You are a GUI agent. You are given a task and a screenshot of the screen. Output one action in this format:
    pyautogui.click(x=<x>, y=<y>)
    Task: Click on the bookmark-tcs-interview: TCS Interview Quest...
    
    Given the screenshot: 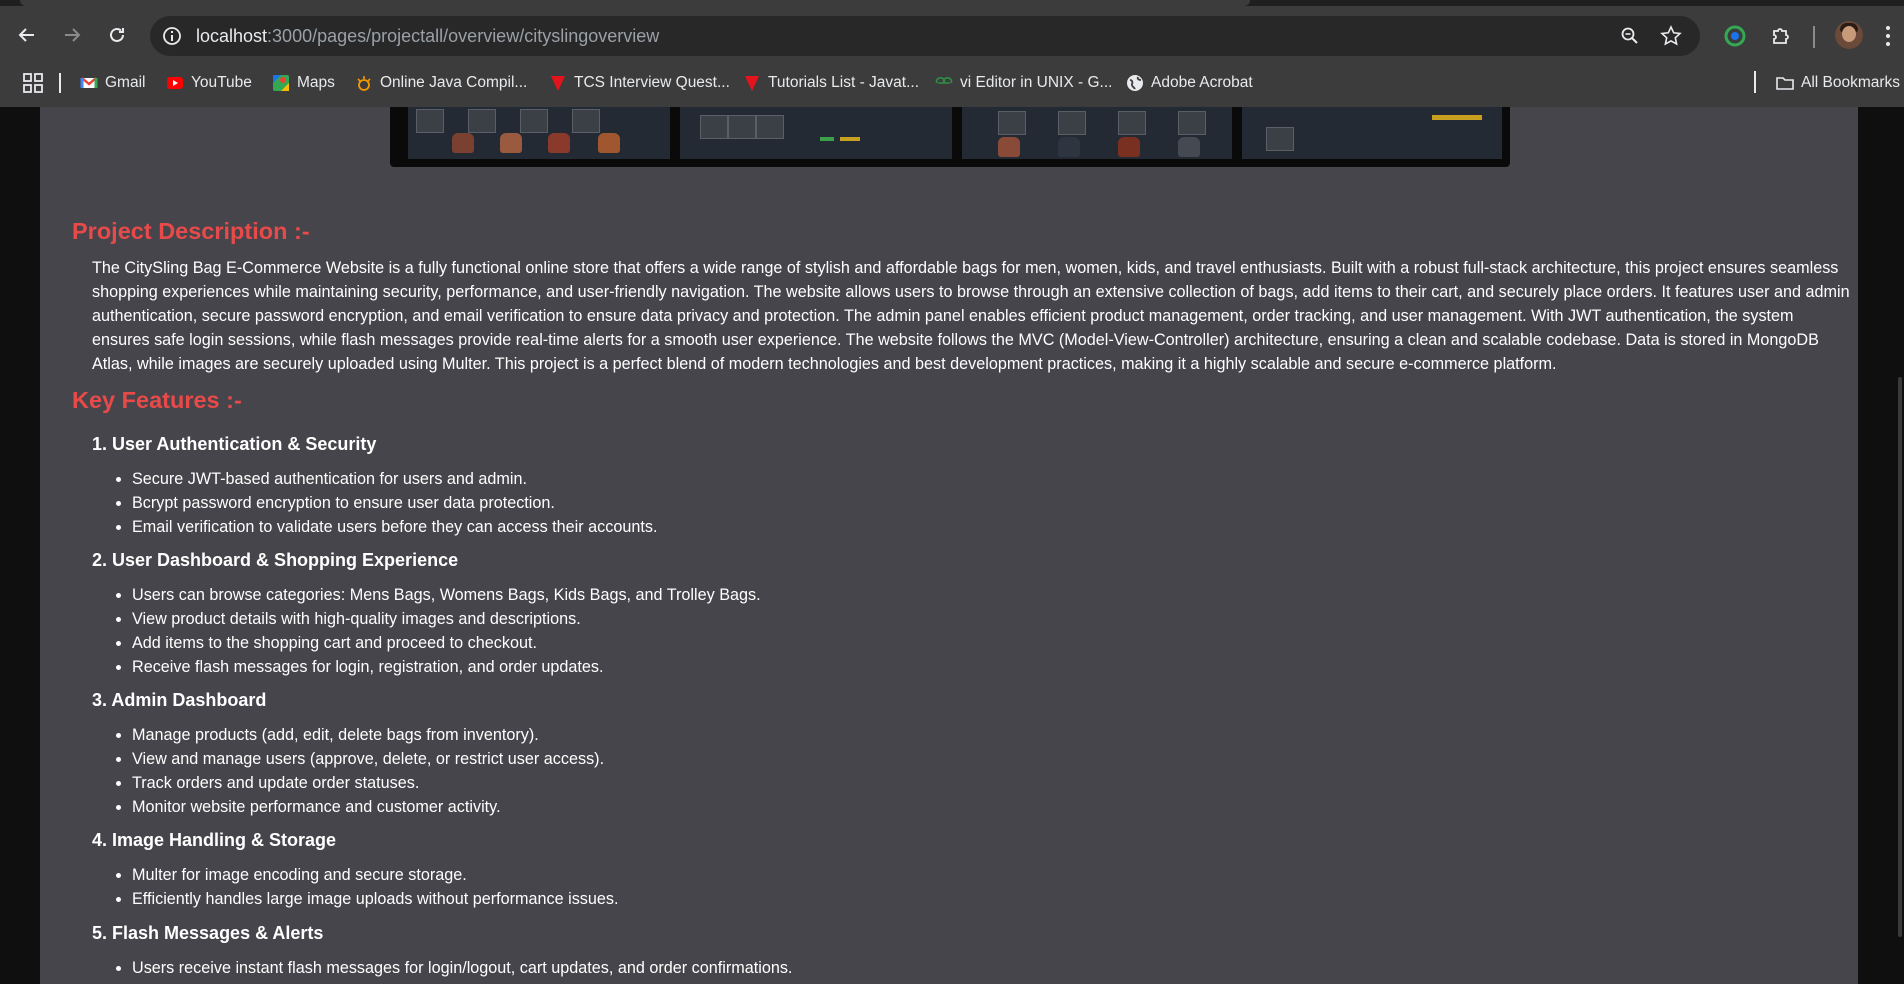 What is the action you would take?
    pyautogui.click(x=639, y=83)
    